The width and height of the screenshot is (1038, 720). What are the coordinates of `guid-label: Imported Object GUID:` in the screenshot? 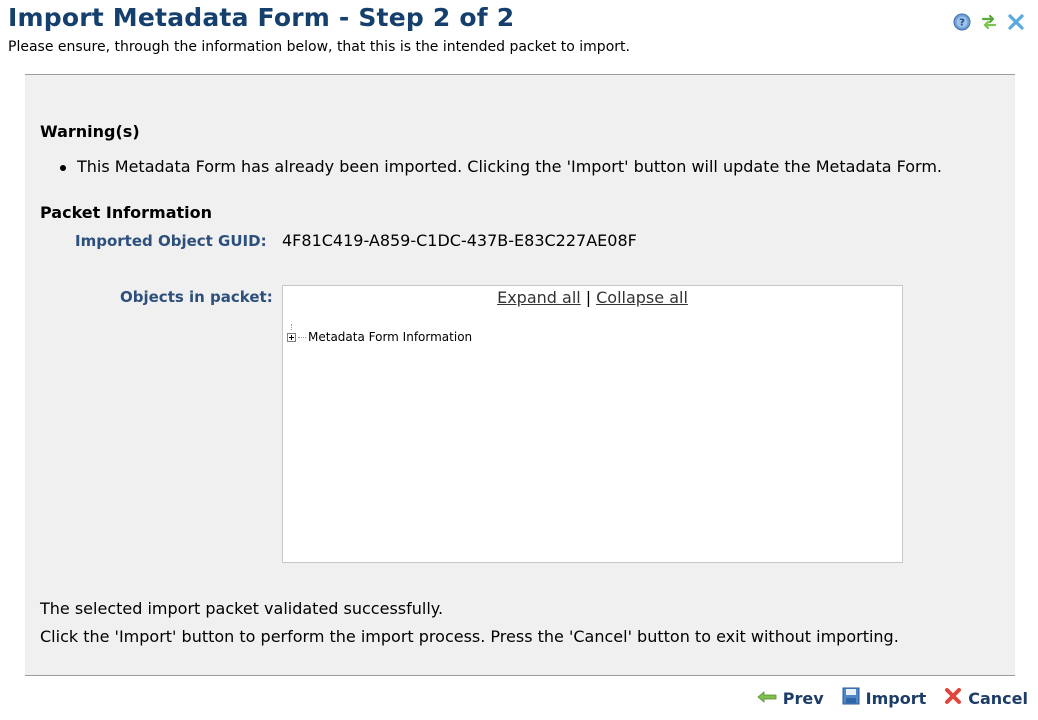 It's located at (171, 241).